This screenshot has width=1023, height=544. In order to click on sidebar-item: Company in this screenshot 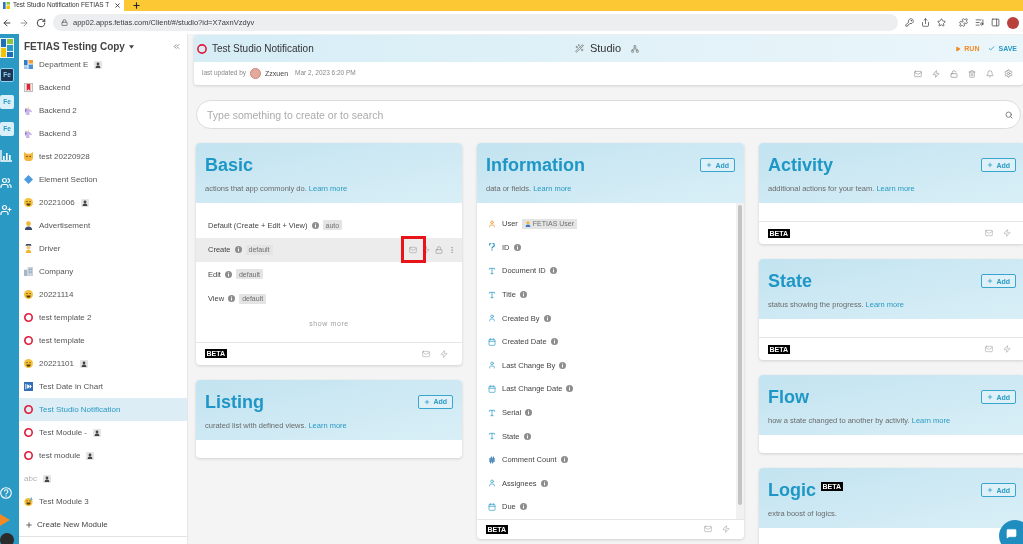, I will do `click(103, 271)`.